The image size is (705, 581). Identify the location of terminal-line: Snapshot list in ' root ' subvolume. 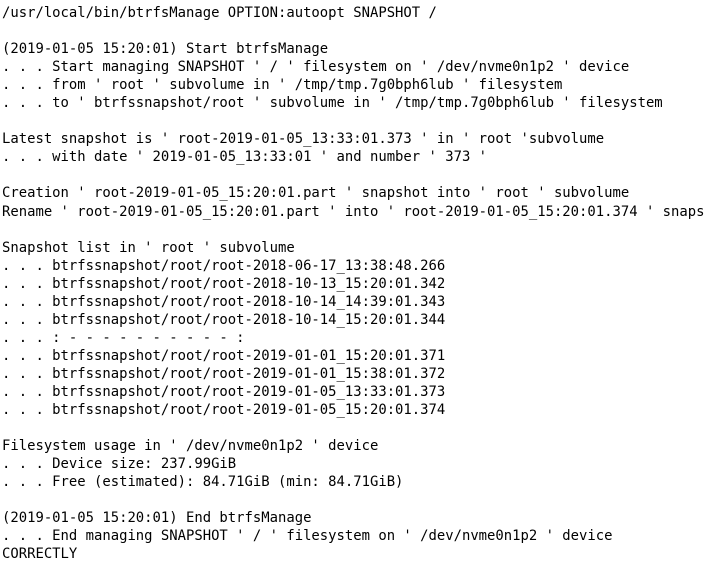
(148, 247).